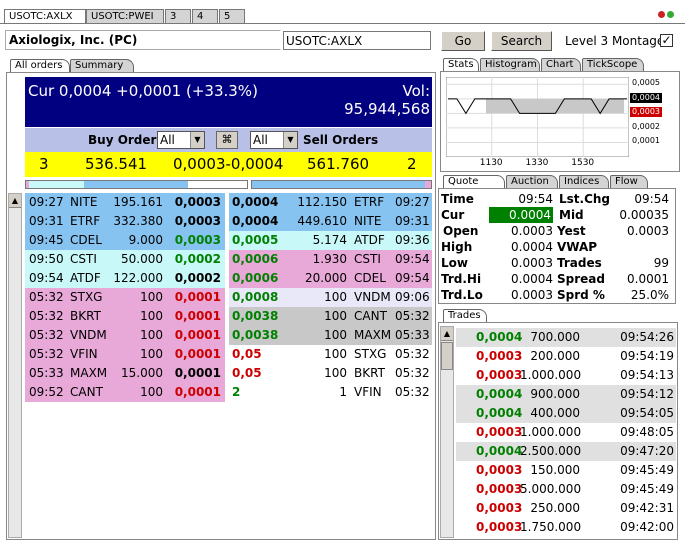 The width and height of the screenshot is (685, 540). I want to click on tab-indices: Indices, so click(584, 181).